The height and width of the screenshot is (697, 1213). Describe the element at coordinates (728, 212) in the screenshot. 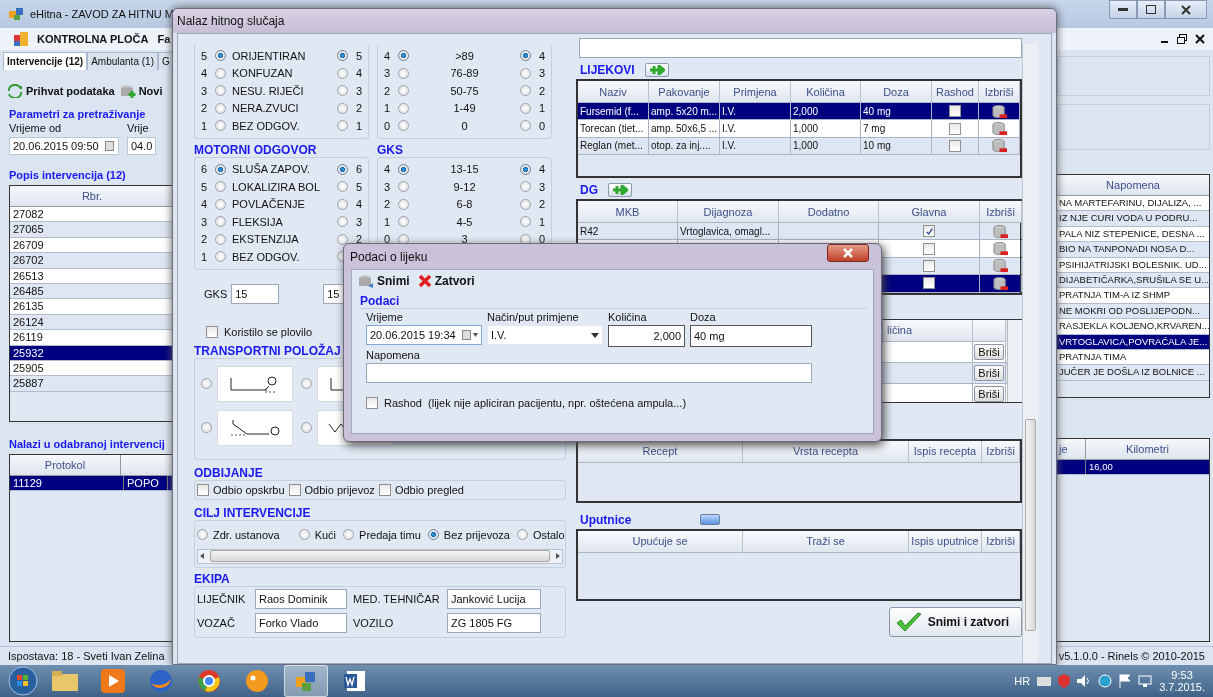

I see `column-header: Dijagnoza` at that location.